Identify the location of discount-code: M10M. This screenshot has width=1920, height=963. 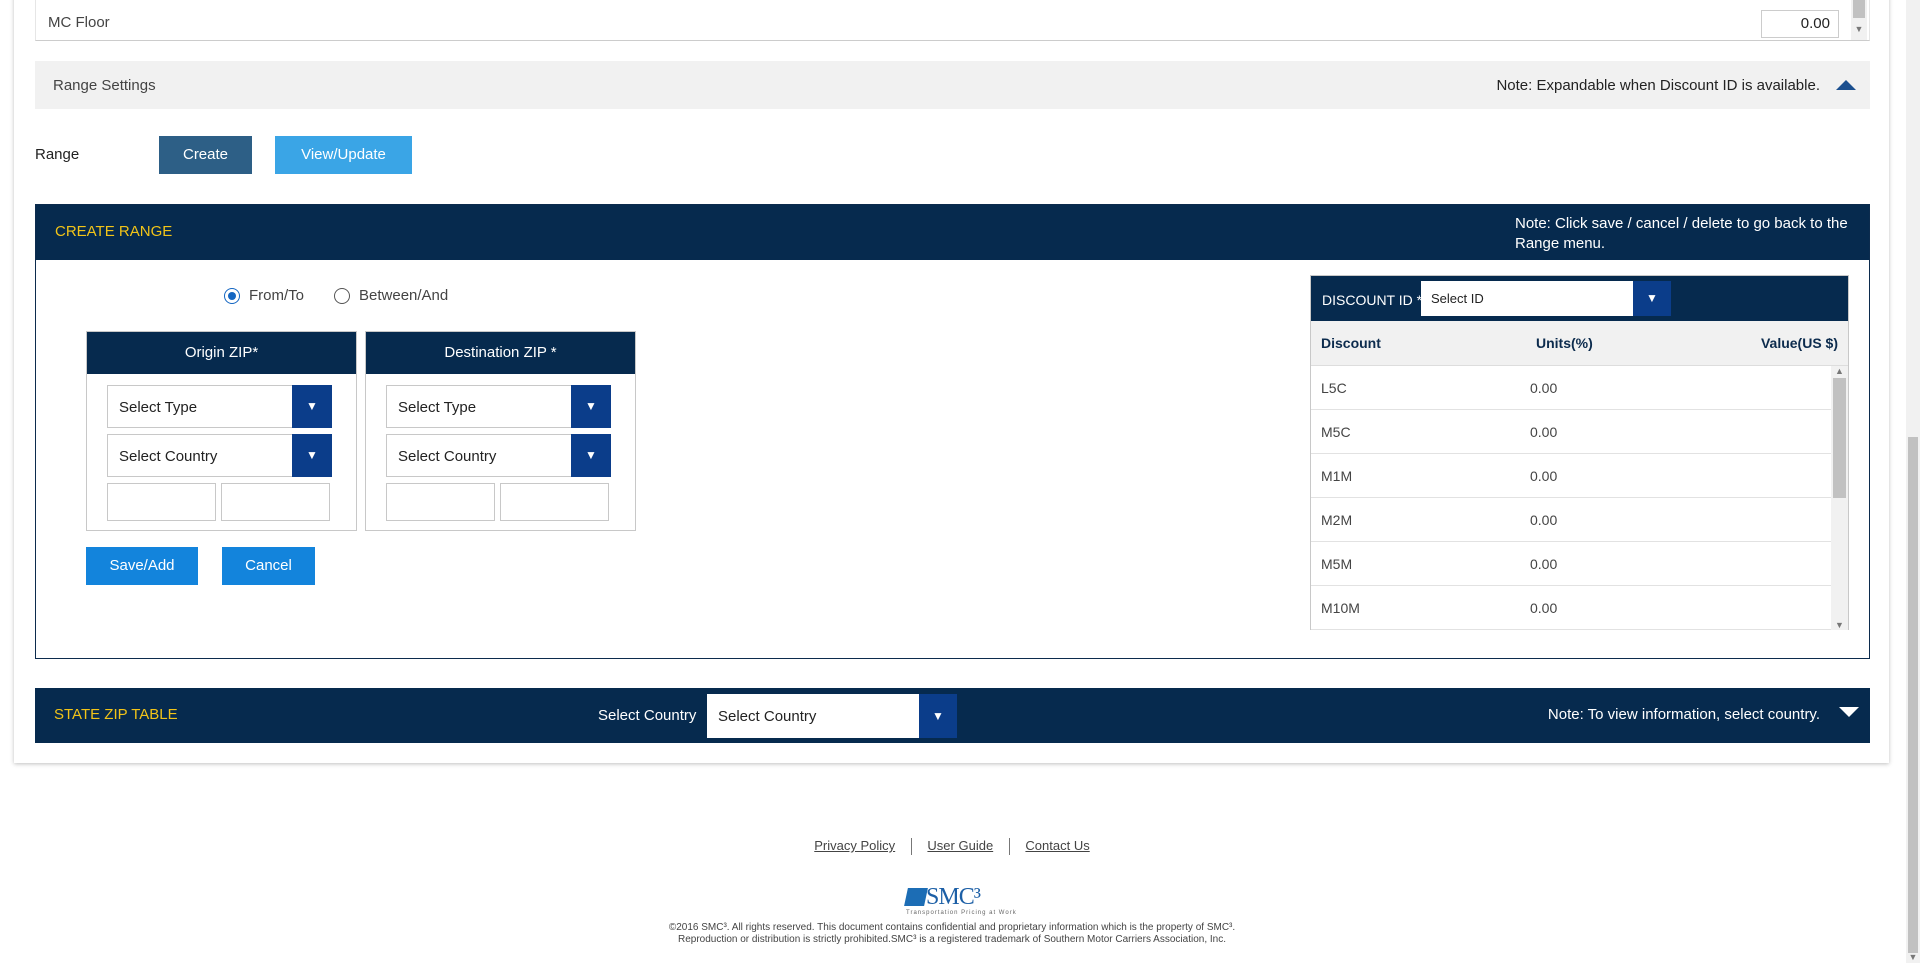
(1340, 608).